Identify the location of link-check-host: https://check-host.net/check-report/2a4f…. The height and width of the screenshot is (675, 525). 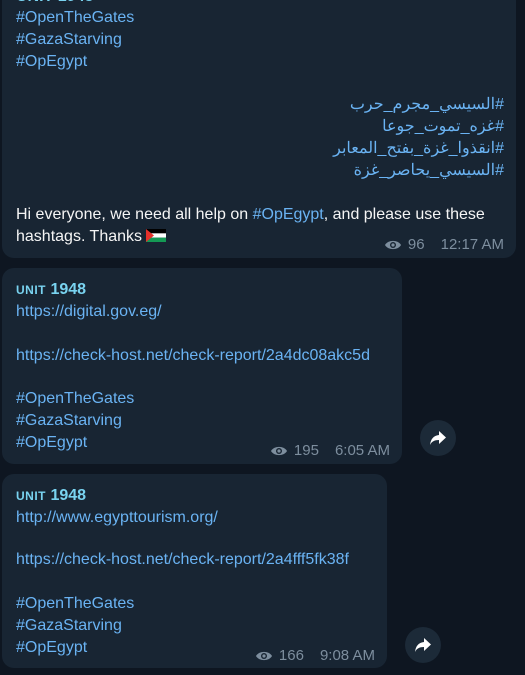
(182, 560).